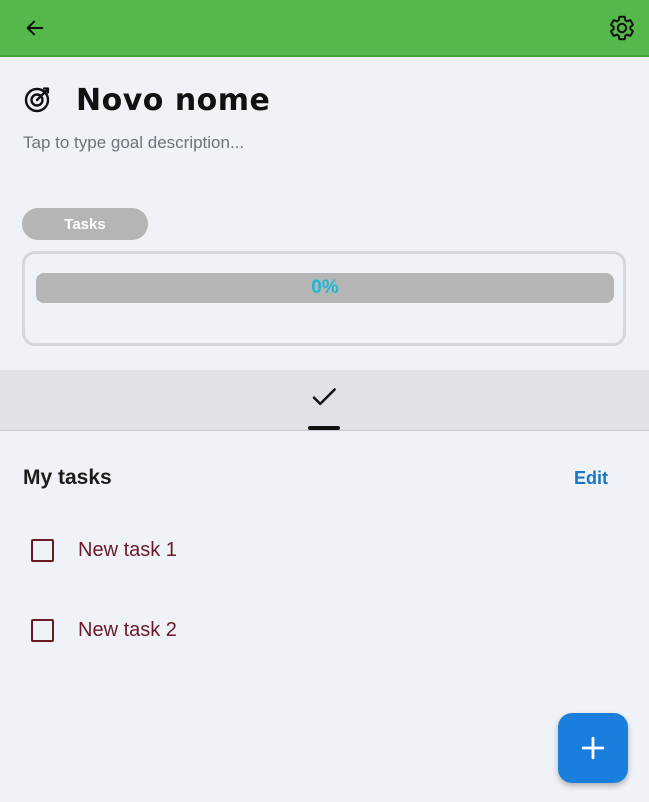 This screenshot has width=649, height=802. I want to click on app-bar, so click(324, 28).